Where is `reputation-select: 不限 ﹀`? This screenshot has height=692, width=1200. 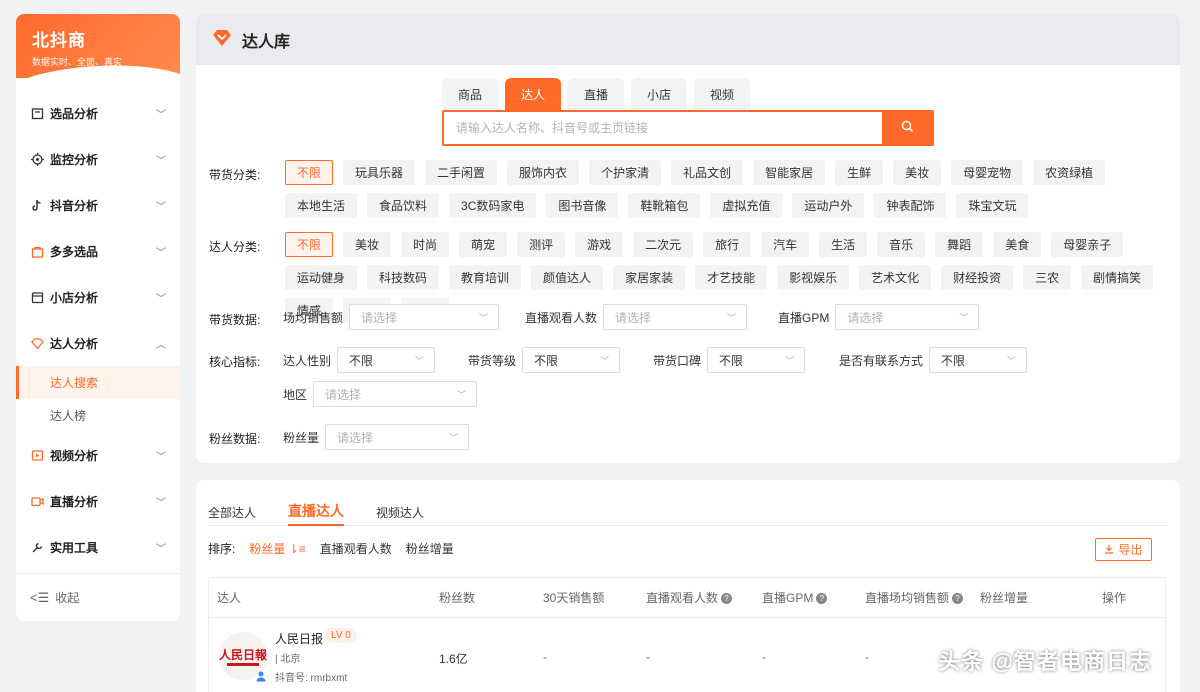
reputation-select: 不限 ﹀ is located at coordinates (756, 360).